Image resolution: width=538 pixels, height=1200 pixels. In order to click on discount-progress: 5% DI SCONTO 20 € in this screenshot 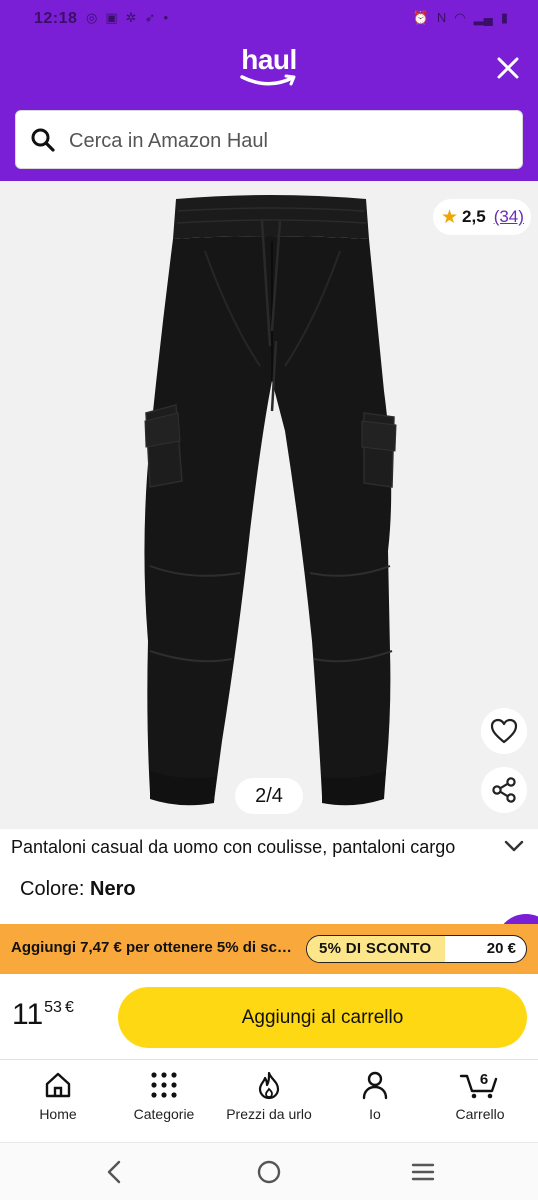, I will do `click(416, 949)`.